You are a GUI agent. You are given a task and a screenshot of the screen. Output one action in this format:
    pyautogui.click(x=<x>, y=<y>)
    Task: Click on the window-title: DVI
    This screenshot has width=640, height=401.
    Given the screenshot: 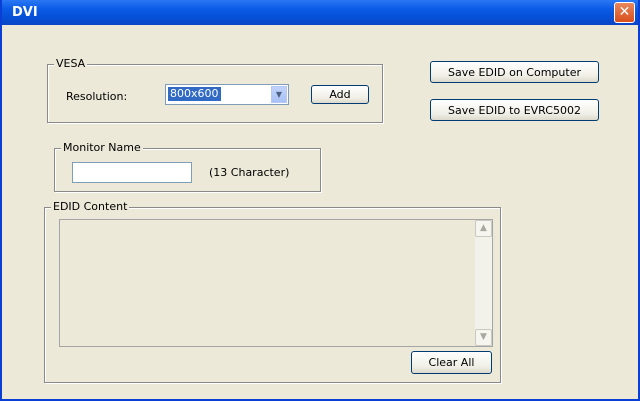 What is the action you would take?
    pyautogui.click(x=25, y=12)
    